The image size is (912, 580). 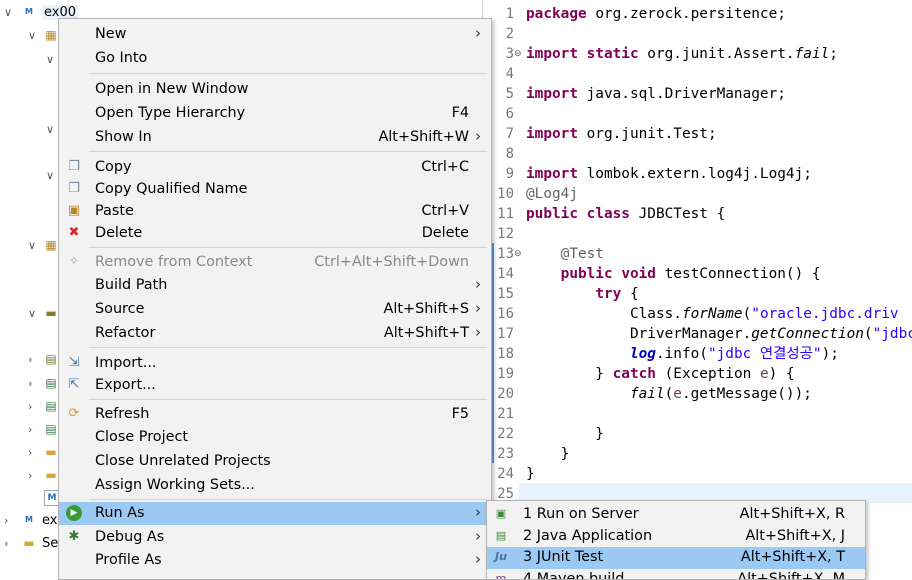 What do you see at coordinates (734, 354) in the screenshot?
I see `code-line: log.info("jdbc 연결성공");` at bounding box center [734, 354].